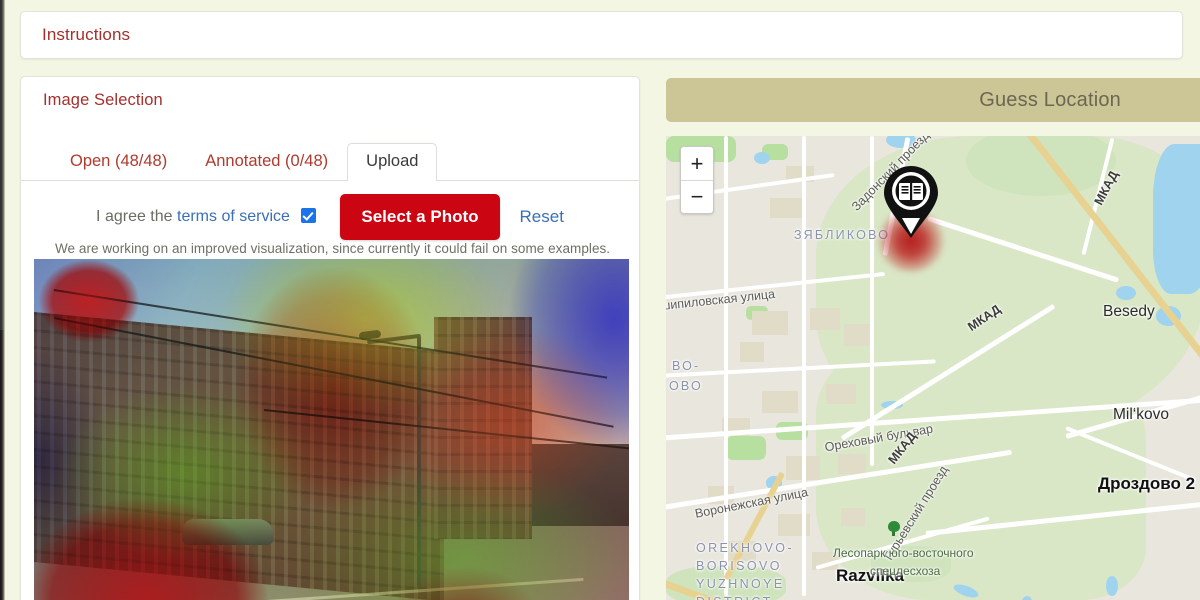 This screenshot has width=1200, height=600. Describe the element at coordinates (309, 215) in the screenshot. I see `terms-checkbox` at that location.